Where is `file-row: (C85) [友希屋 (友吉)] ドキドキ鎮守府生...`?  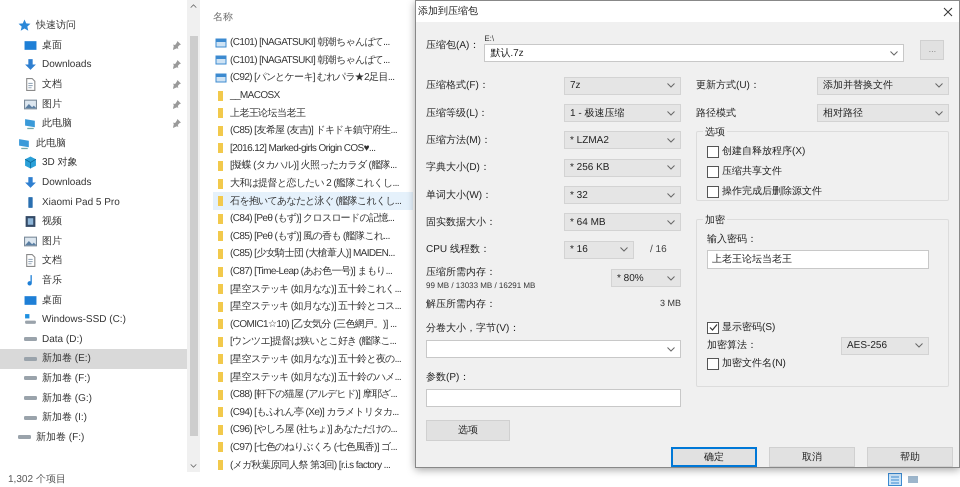
file-row: (C85) [友希屋 (友吉)] ドキドキ鎮守府生... is located at coordinates (313, 131).